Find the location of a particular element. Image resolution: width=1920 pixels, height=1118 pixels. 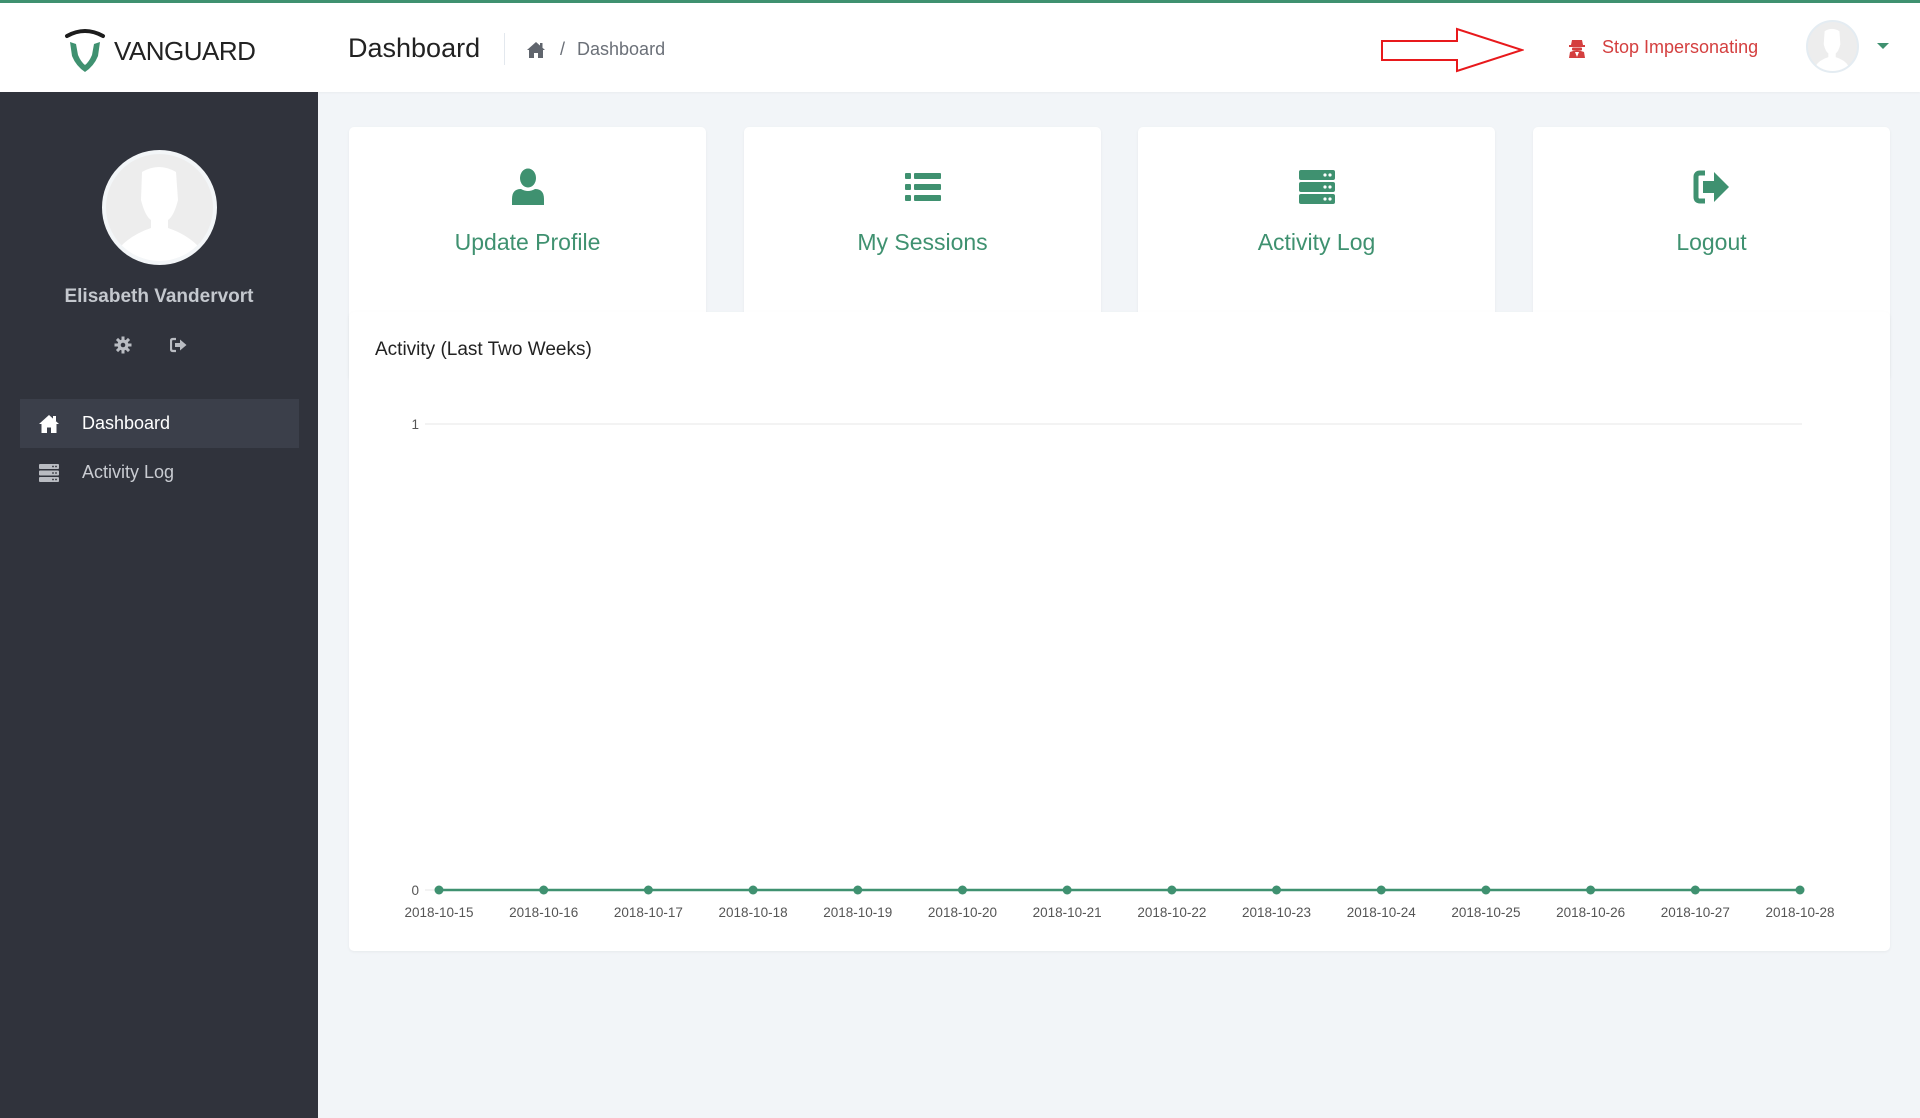

x-tick-label: 2018-10-18 is located at coordinates (753, 912).